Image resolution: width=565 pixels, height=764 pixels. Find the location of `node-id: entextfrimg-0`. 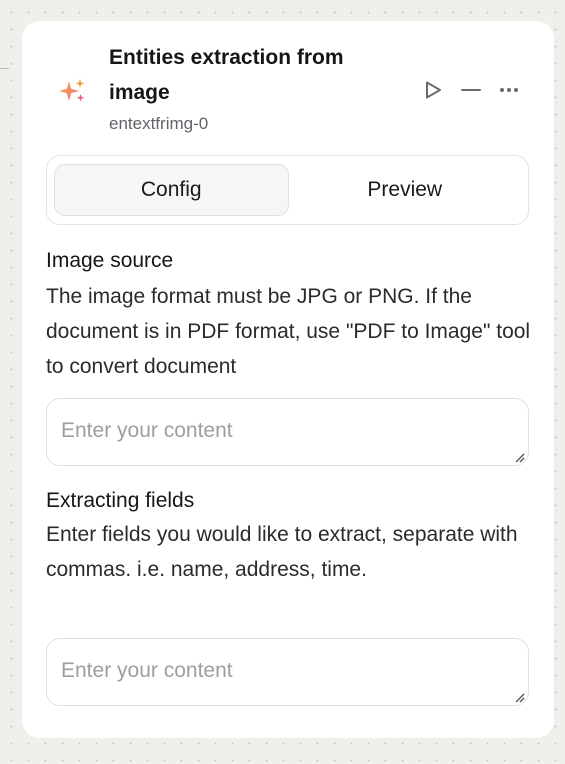

node-id: entextfrimg-0 is located at coordinates (159, 123).